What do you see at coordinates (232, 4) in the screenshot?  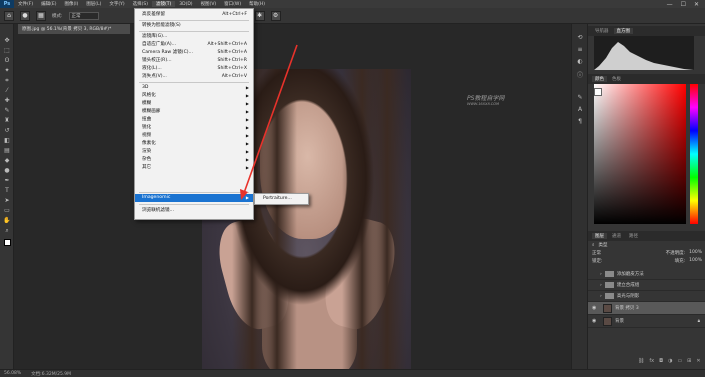 I see `menu-window: 窗口(W)` at bounding box center [232, 4].